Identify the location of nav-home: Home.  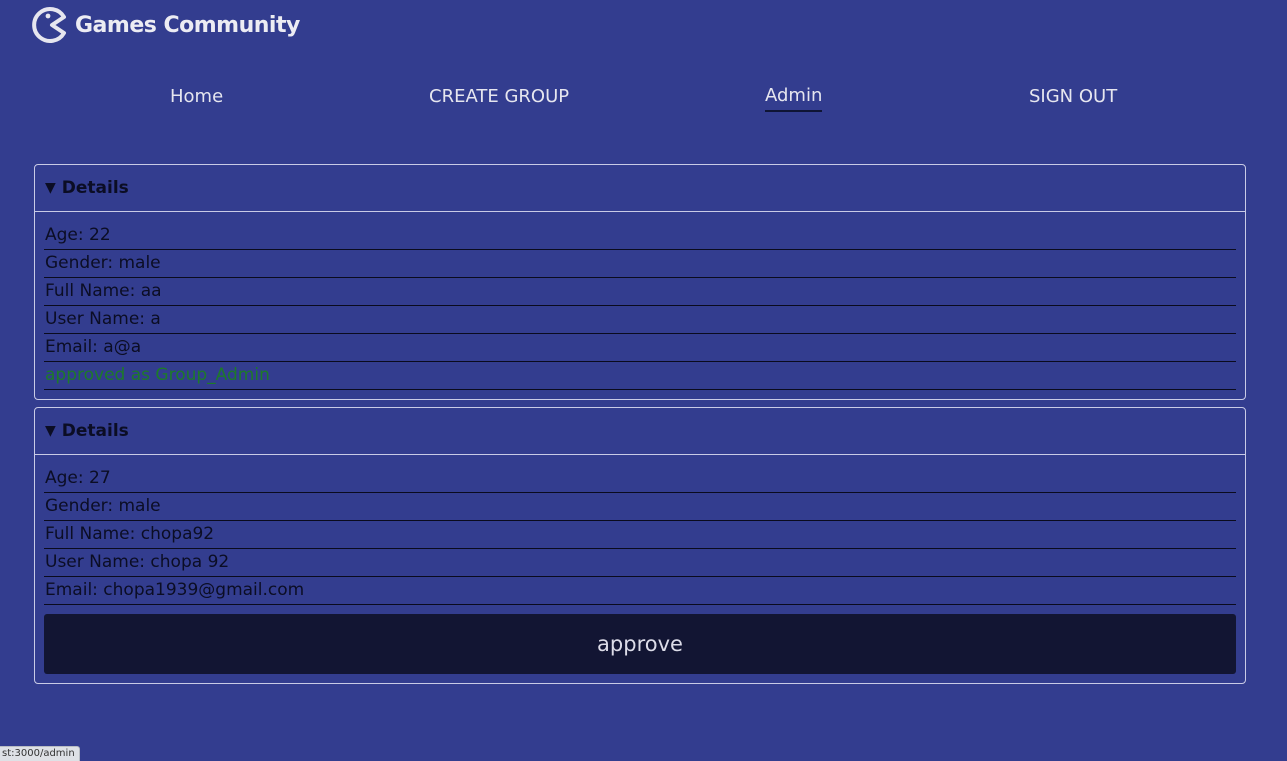
(196, 97).